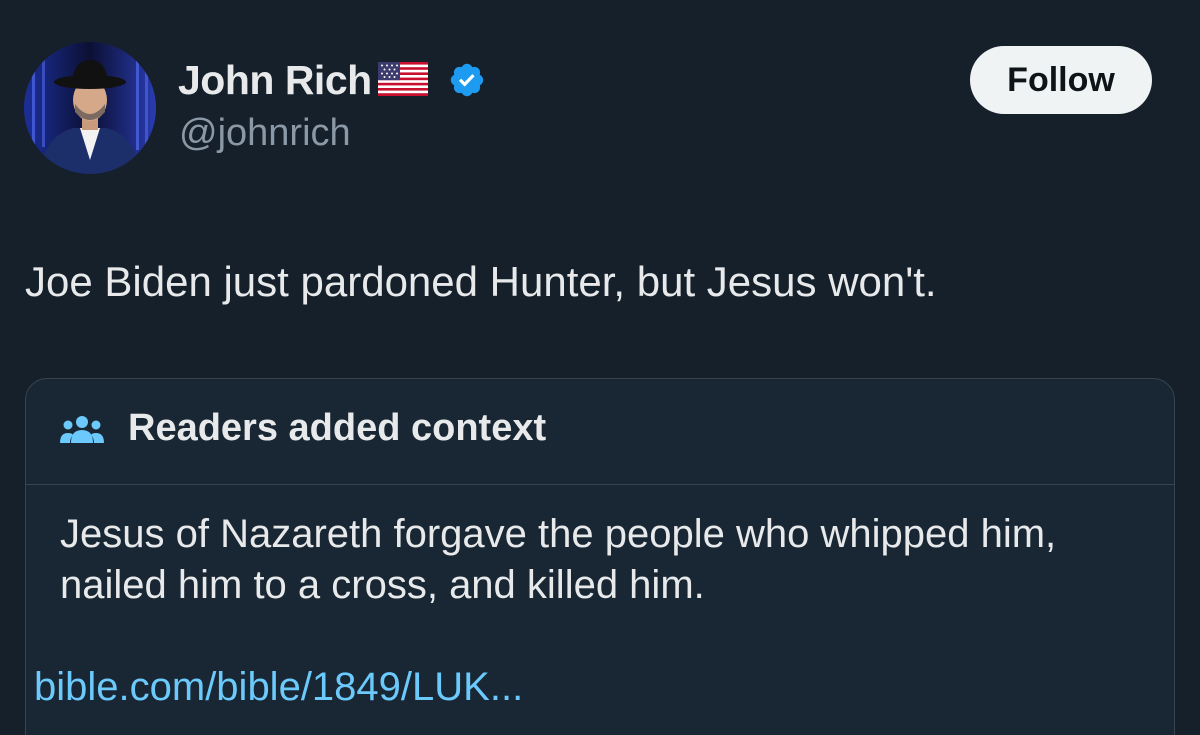 This screenshot has height=735, width=1200. I want to click on community-note-header: Readers added context, so click(600, 432).